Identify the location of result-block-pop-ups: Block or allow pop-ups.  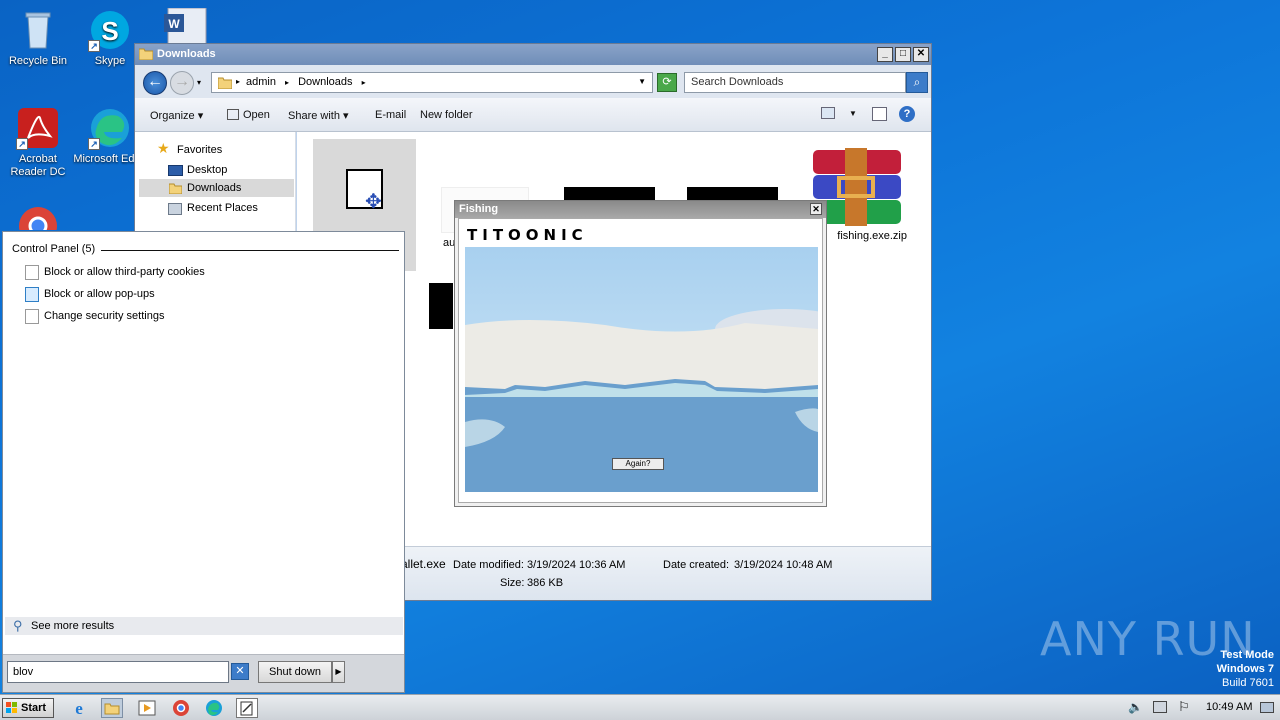
(90, 294).